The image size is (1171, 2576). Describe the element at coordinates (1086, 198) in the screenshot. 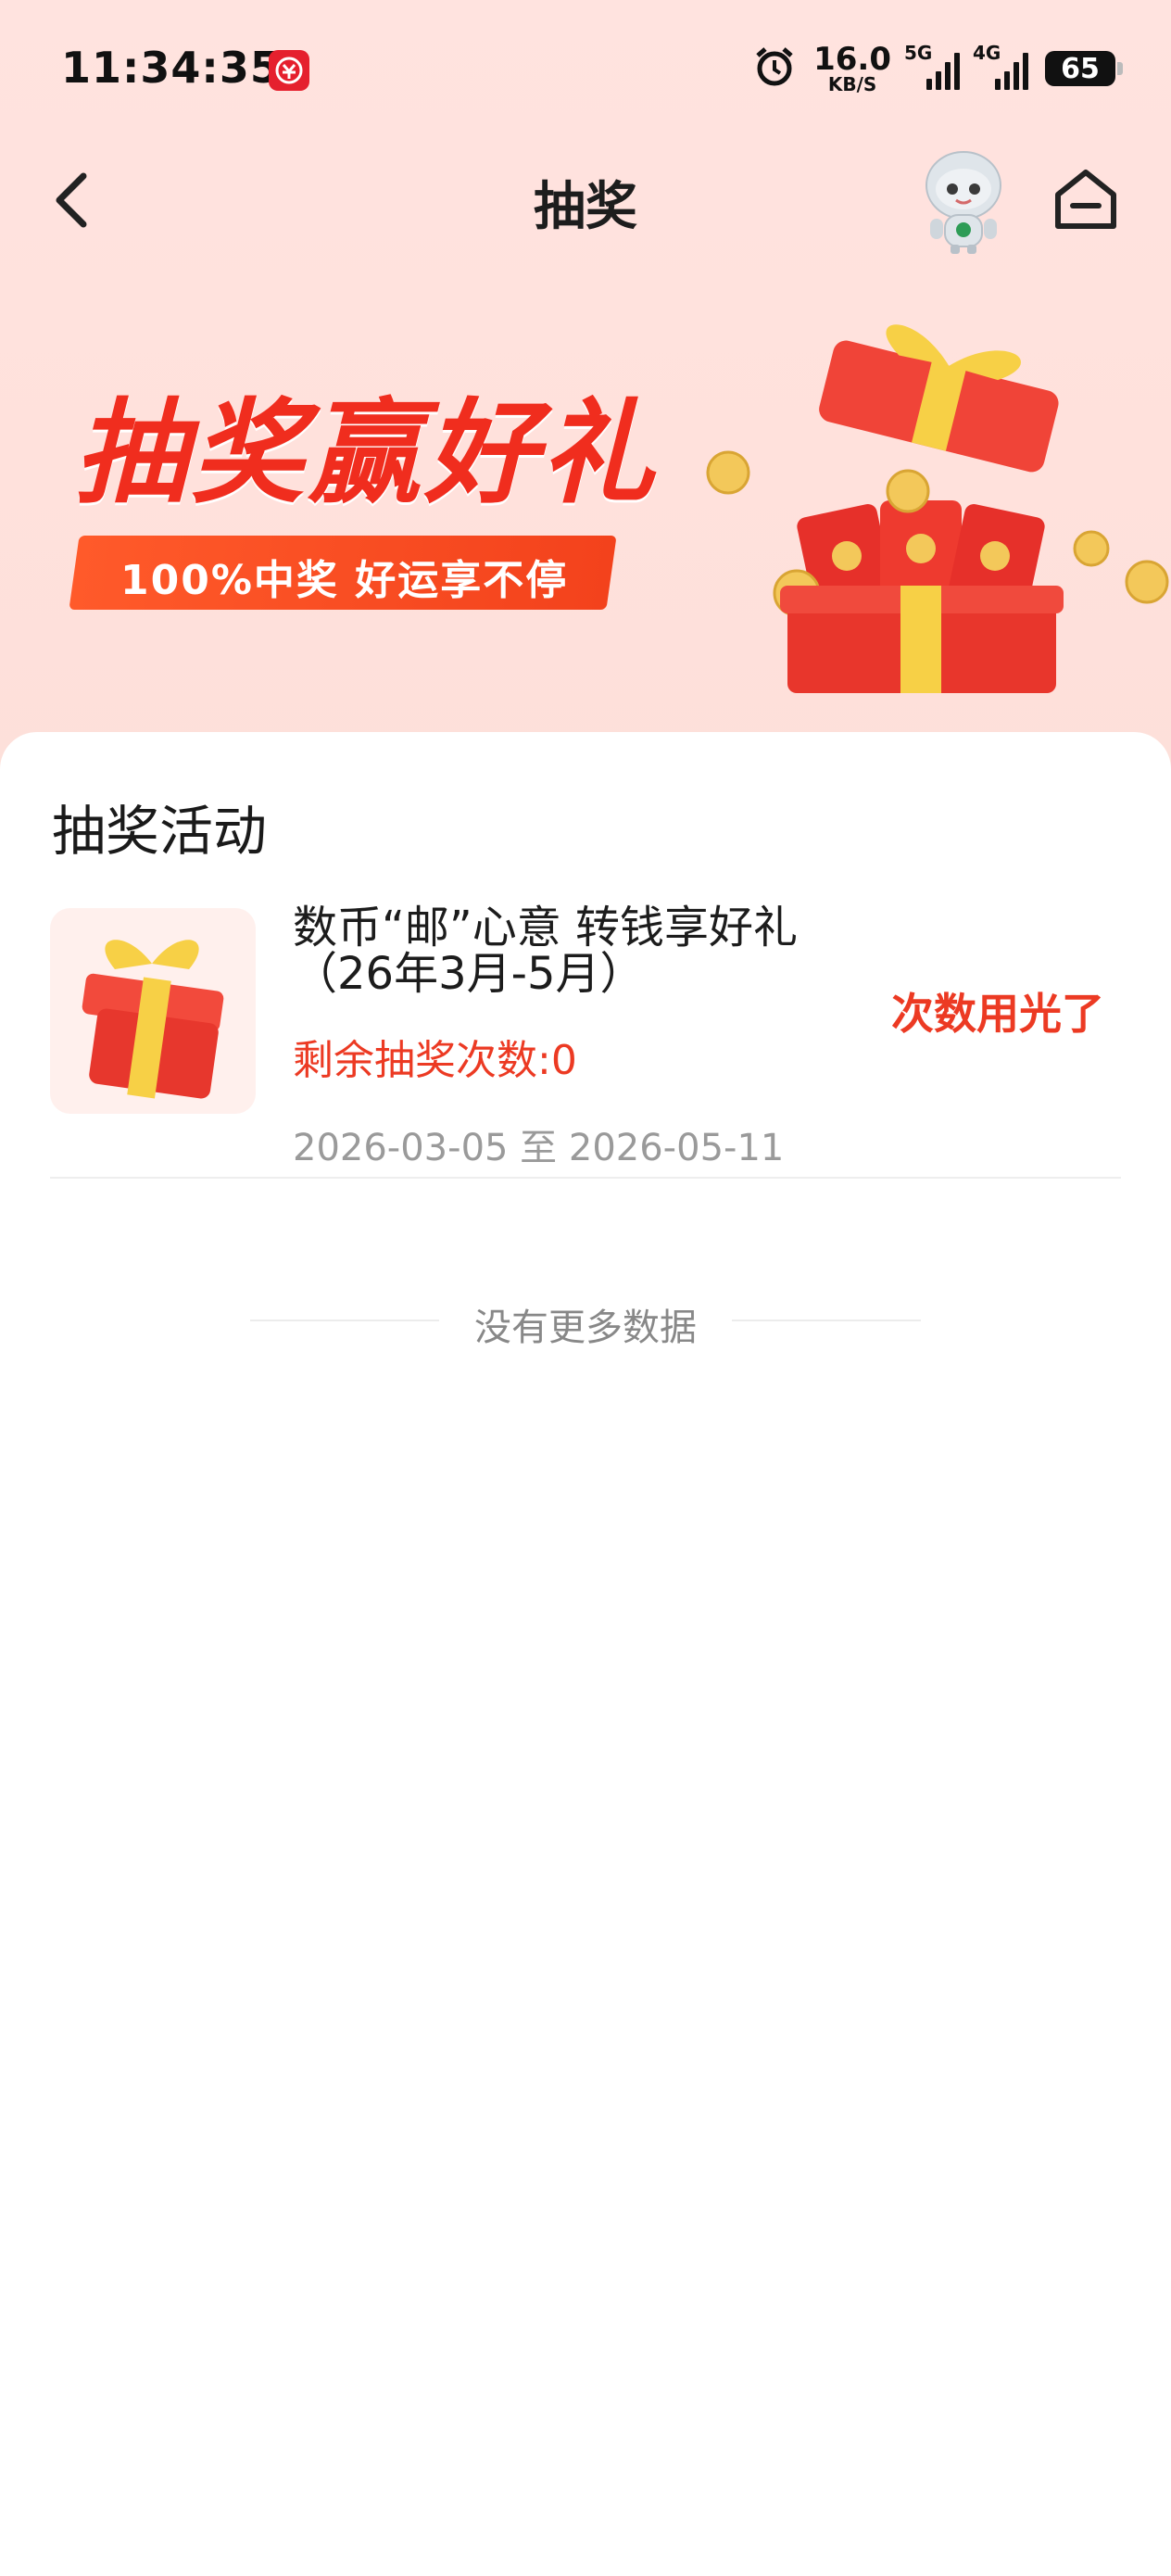

I see `home-icon` at that location.